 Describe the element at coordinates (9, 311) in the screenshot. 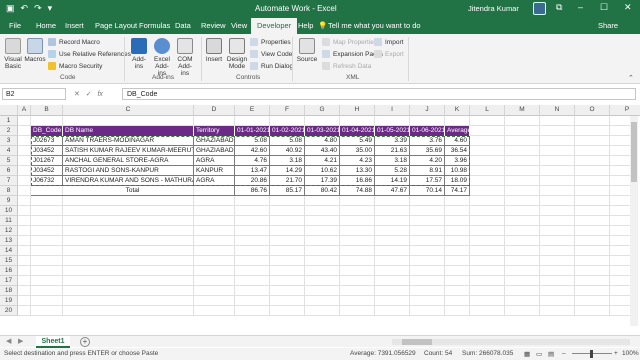

I see `row-header: 20` at that location.